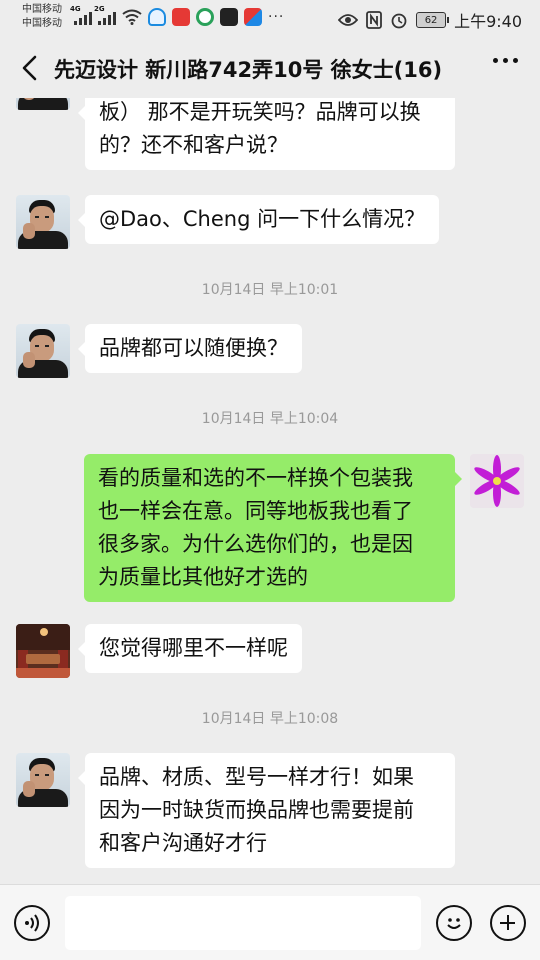  I want to click on video-app-icon, so click(253, 17).